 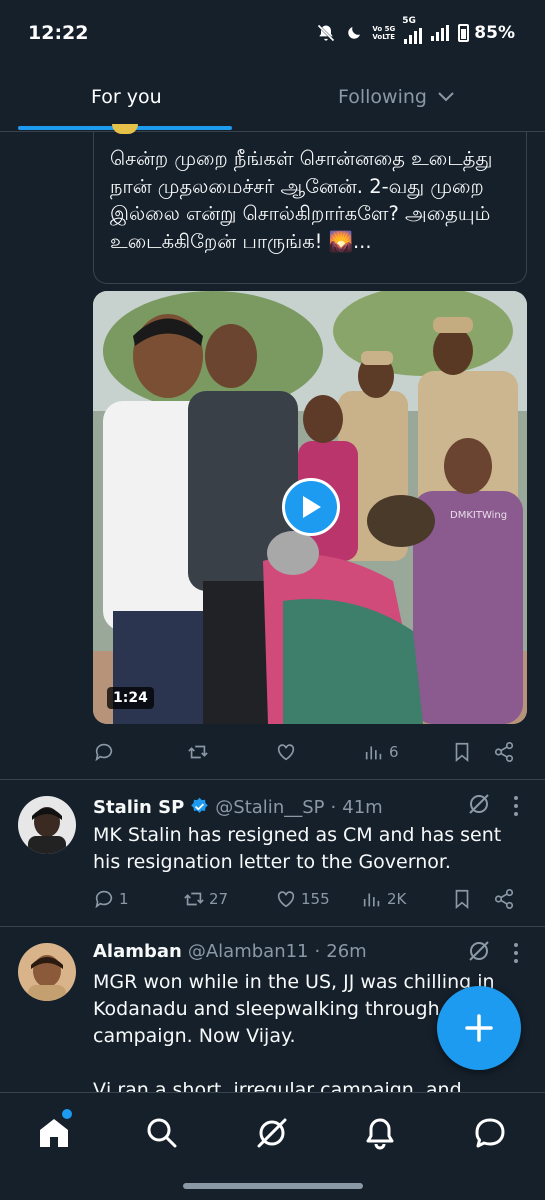 I want to click on nav-messages, so click(x=490, y=1133).